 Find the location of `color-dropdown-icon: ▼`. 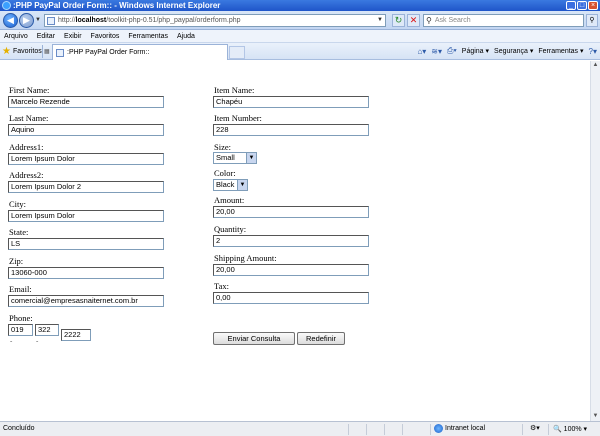

color-dropdown-icon: ▼ is located at coordinates (242, 185).